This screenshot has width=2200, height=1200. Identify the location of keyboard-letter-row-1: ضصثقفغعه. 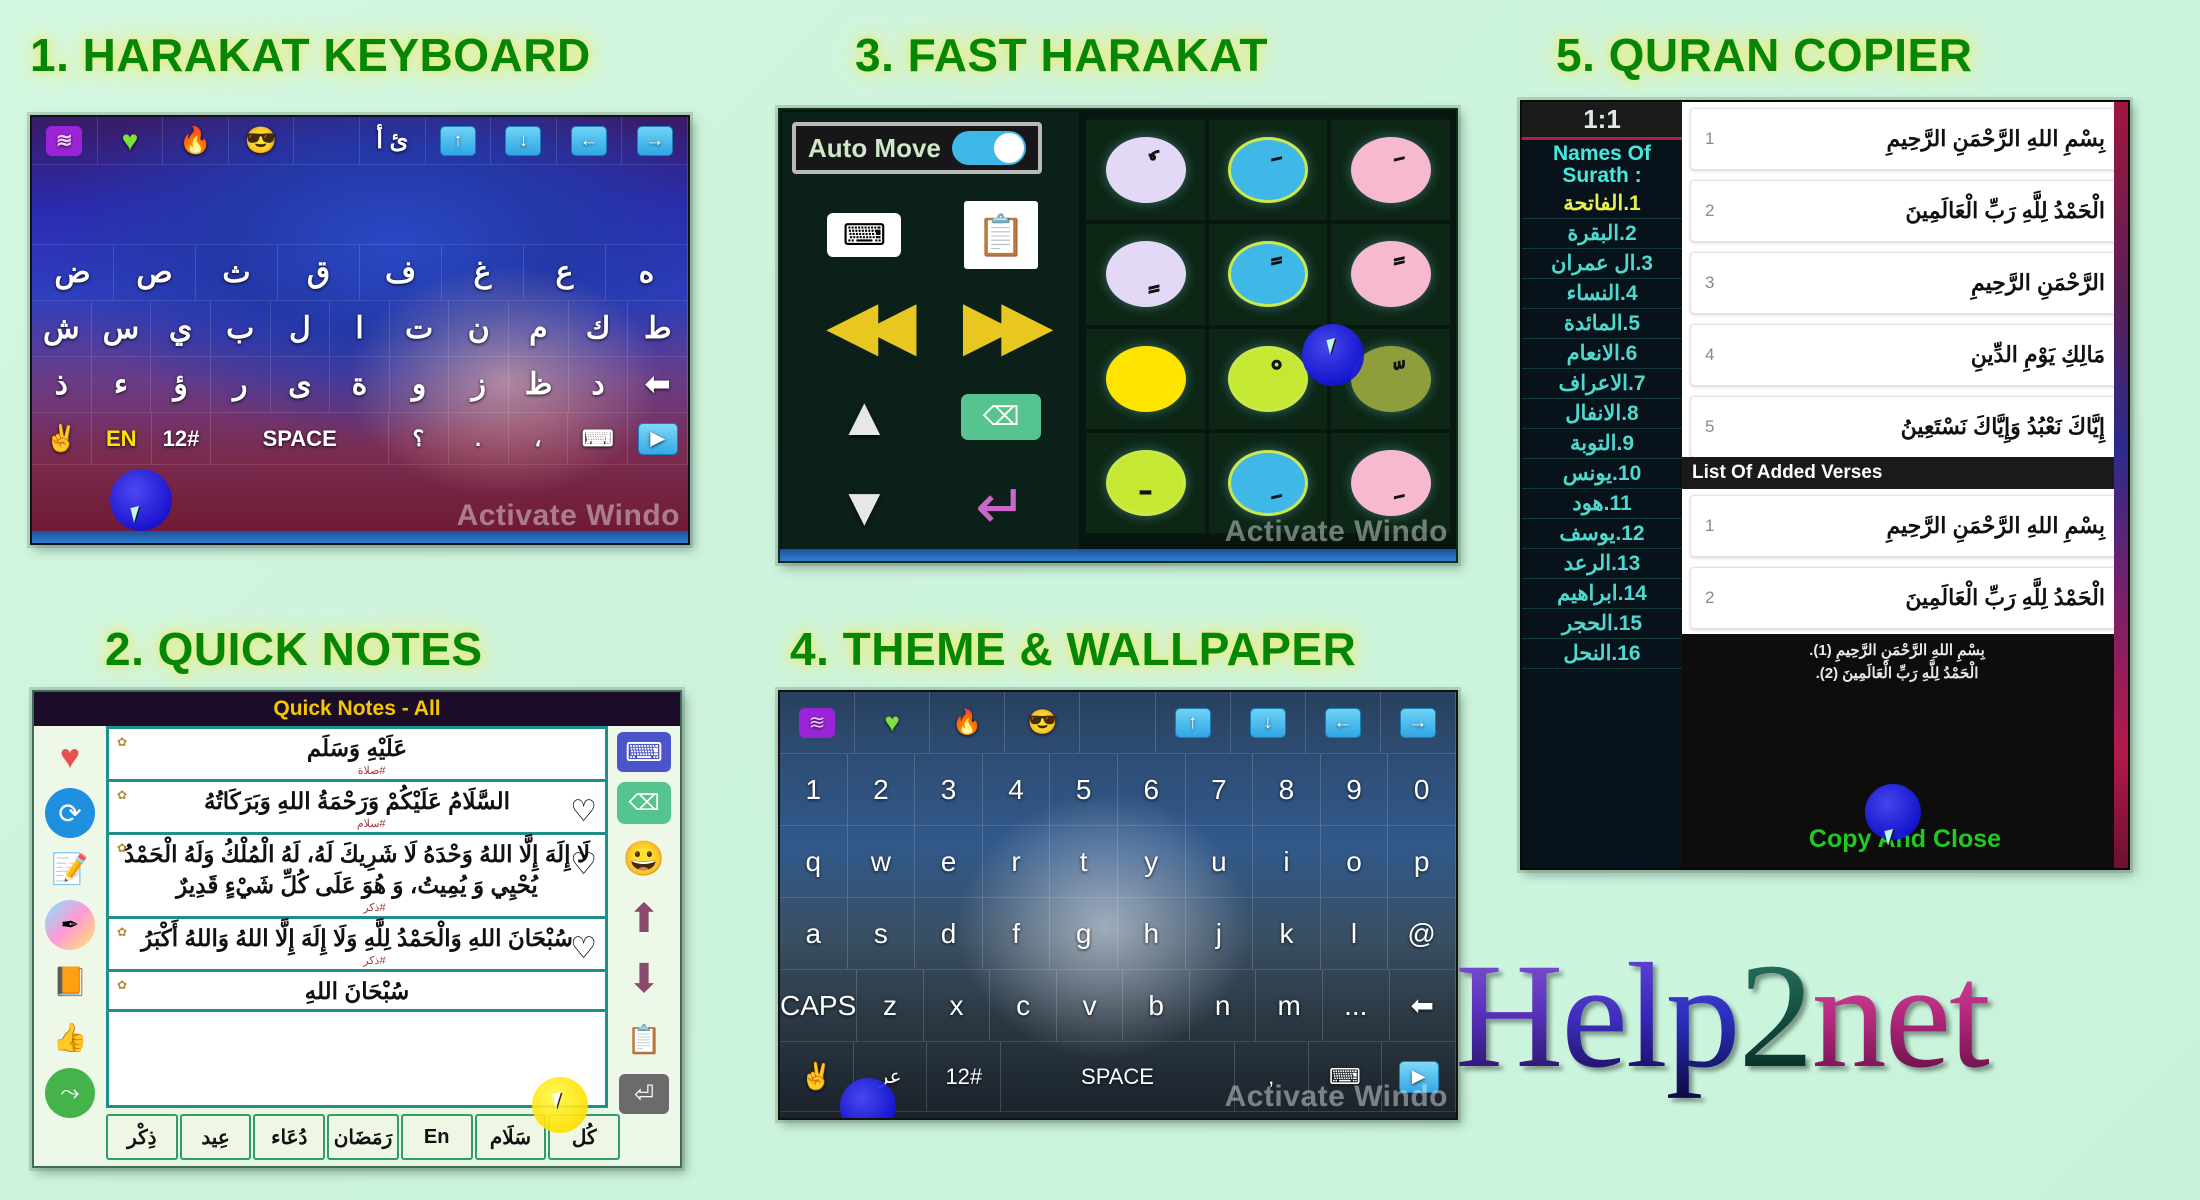
(360, 273).